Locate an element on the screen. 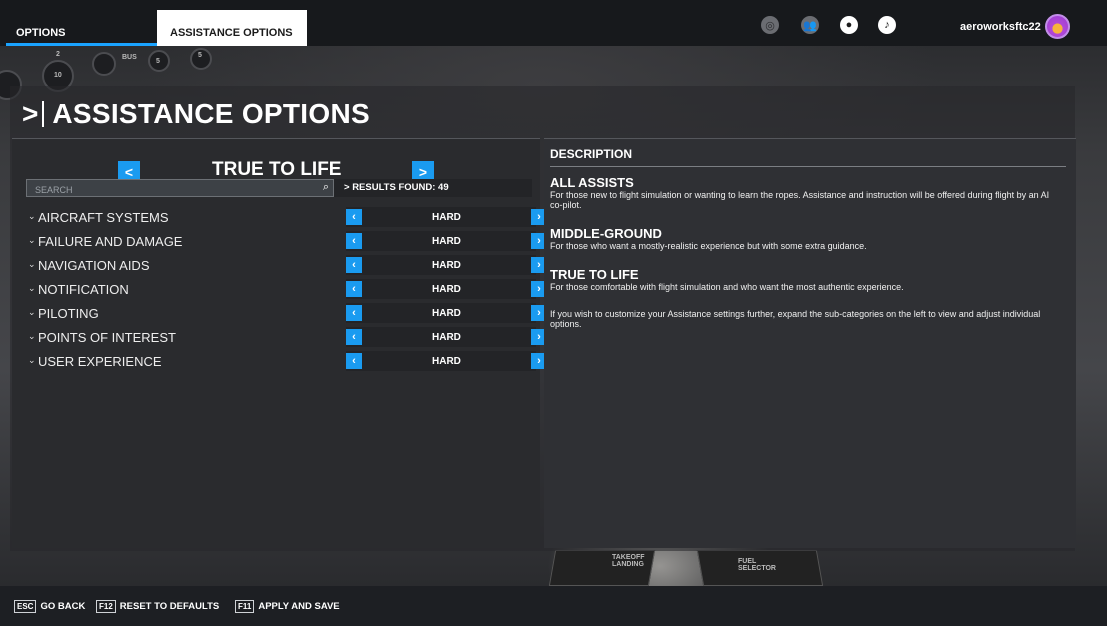  category-label: NOTIFICATION is located at coordinates (83, 289).